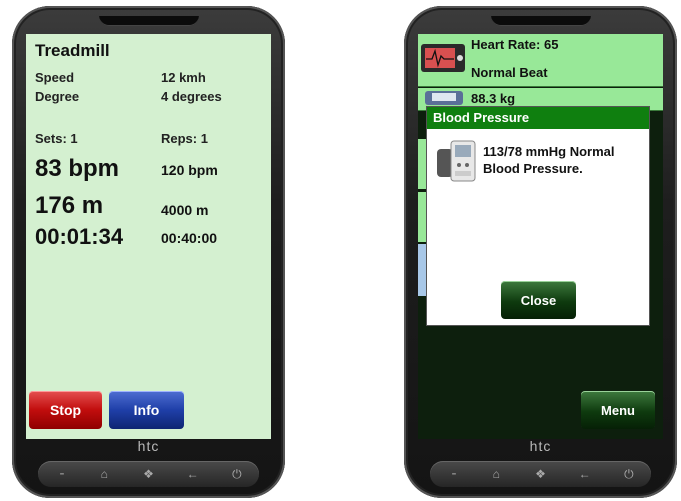  I want to click on target-time: 00:40:00, so click(189, 238).